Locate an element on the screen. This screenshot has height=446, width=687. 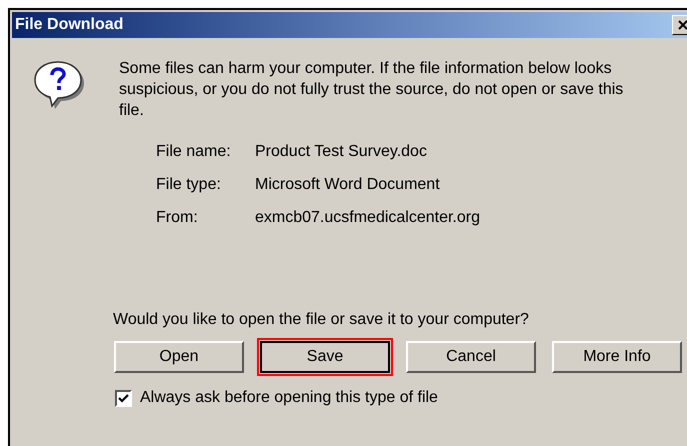
dialog-button: More Info is located at coordinates (617, 357).